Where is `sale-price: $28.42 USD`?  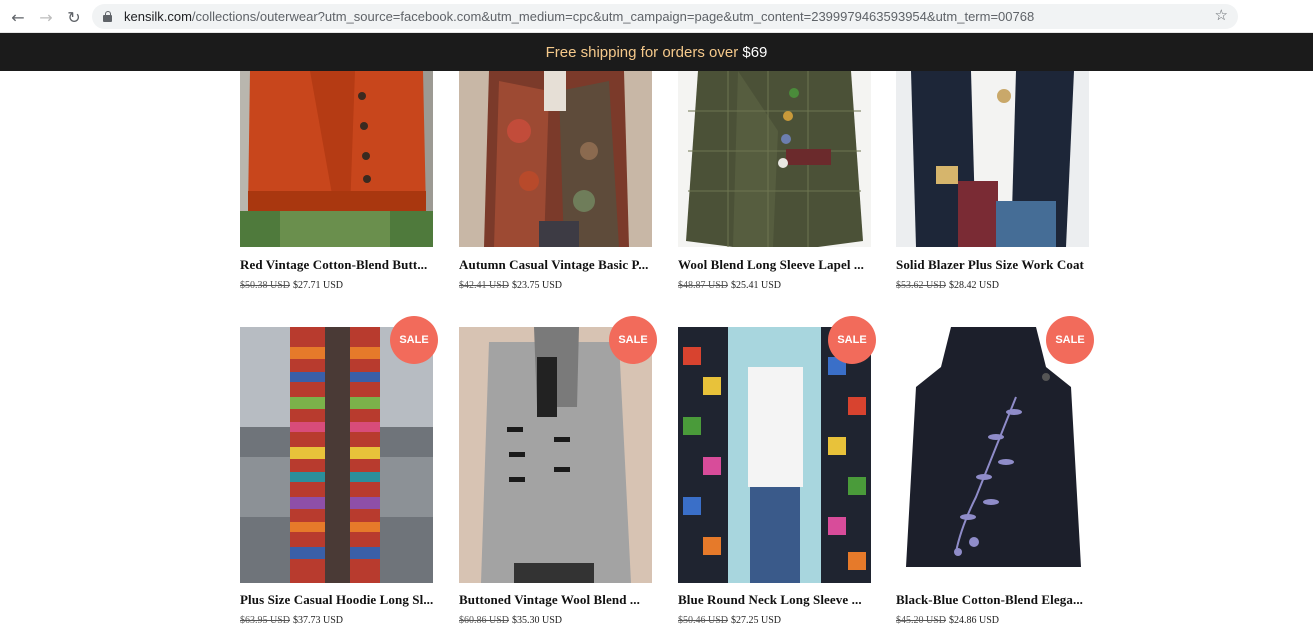
sale-price: $28.42 USD is located at coordinates (974, 285).